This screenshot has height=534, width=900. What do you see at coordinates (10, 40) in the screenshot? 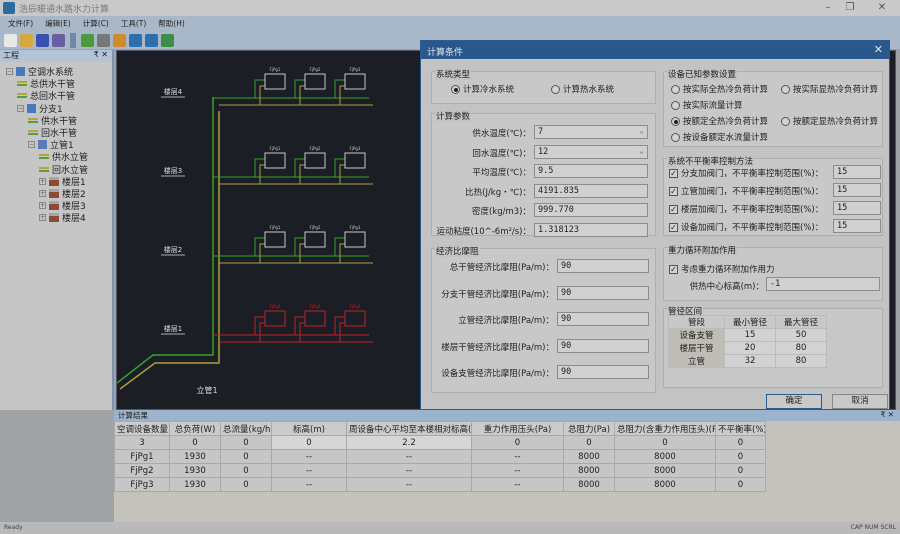
I see `new-icon` at bounding box center [10, 40].